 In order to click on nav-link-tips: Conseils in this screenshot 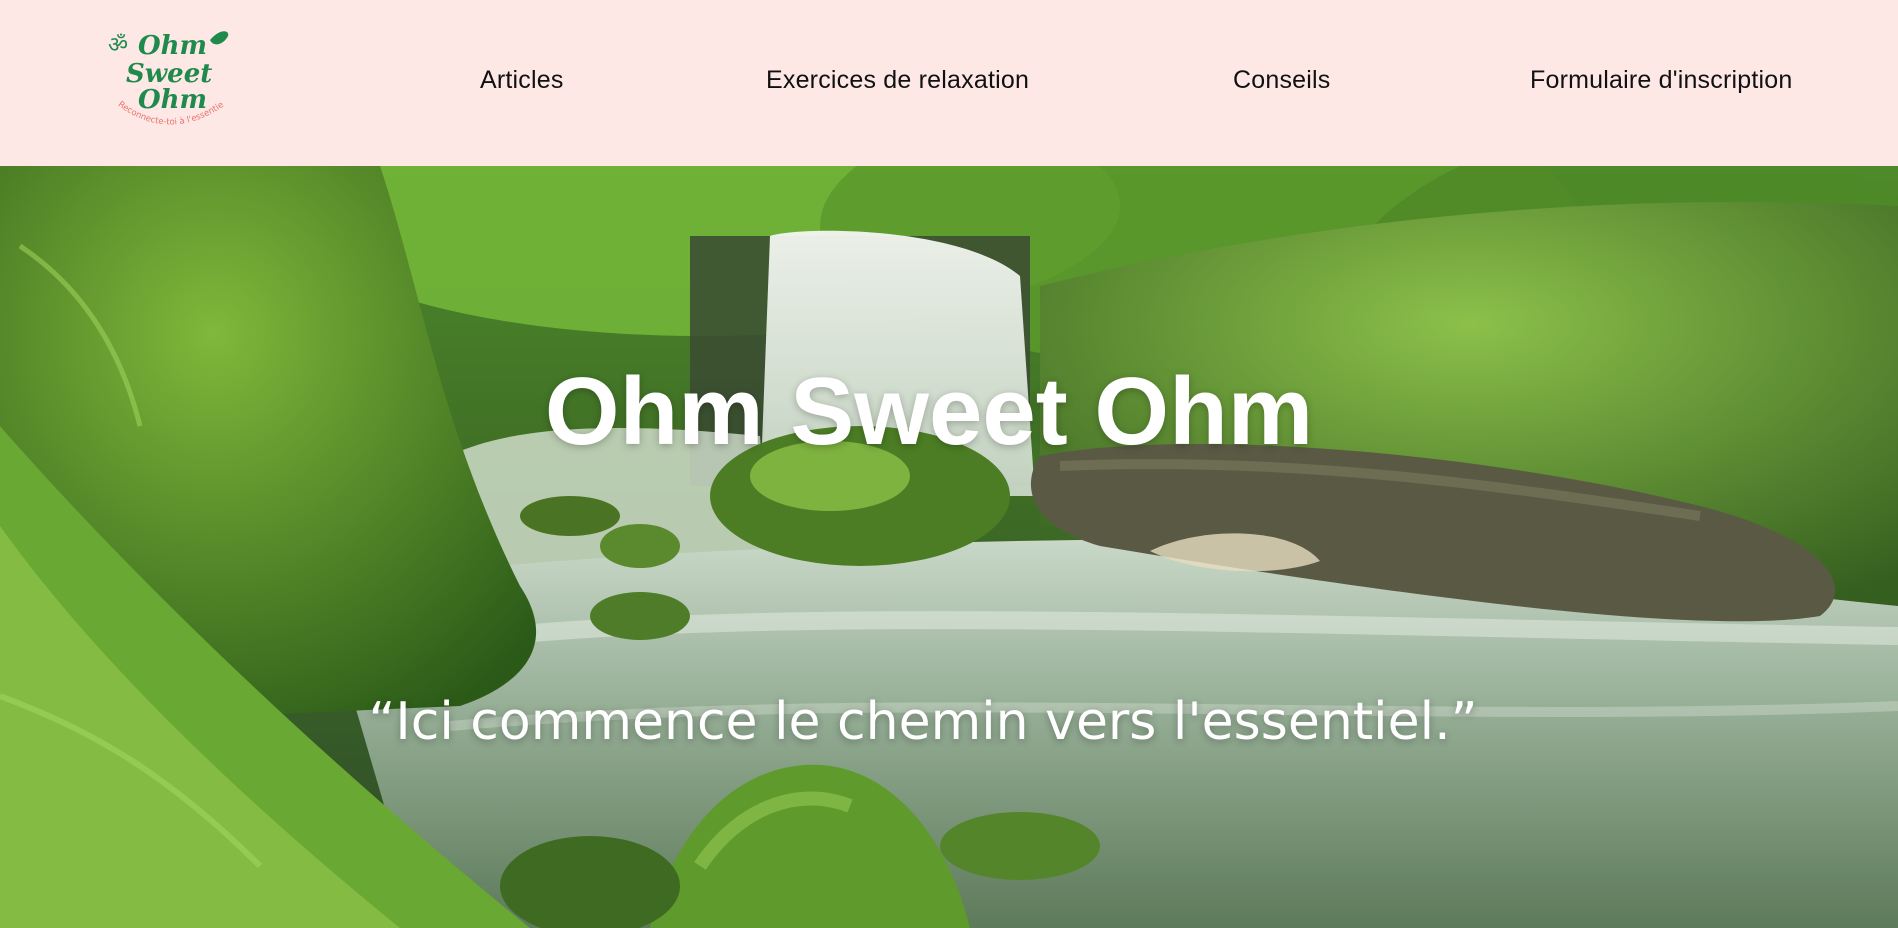, I will do `click(1281, 80)`.